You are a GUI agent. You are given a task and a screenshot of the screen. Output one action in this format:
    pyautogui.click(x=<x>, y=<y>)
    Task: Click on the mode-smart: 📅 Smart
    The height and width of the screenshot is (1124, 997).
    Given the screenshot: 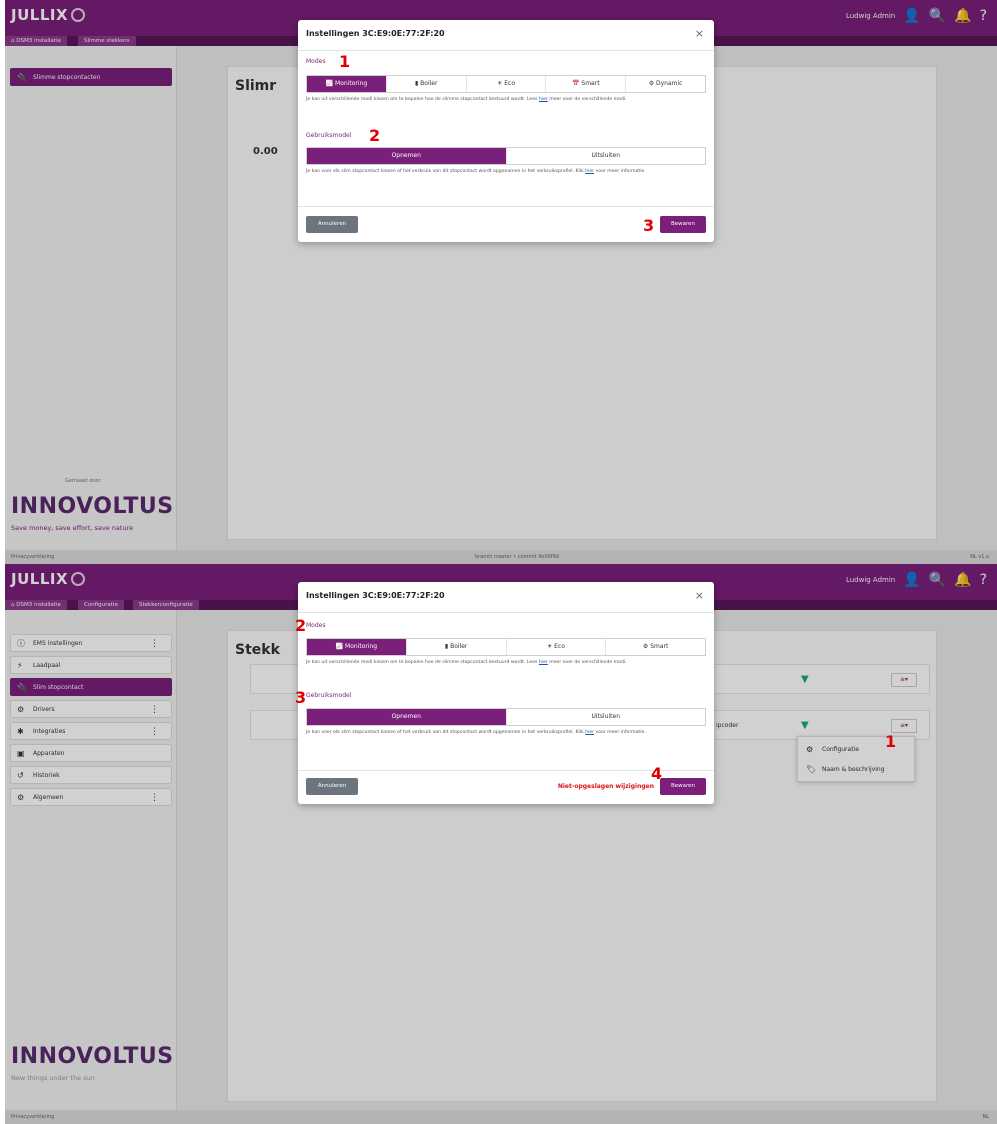 What is the action you would take?
    pyautogui.click(x=586, y=84)
    